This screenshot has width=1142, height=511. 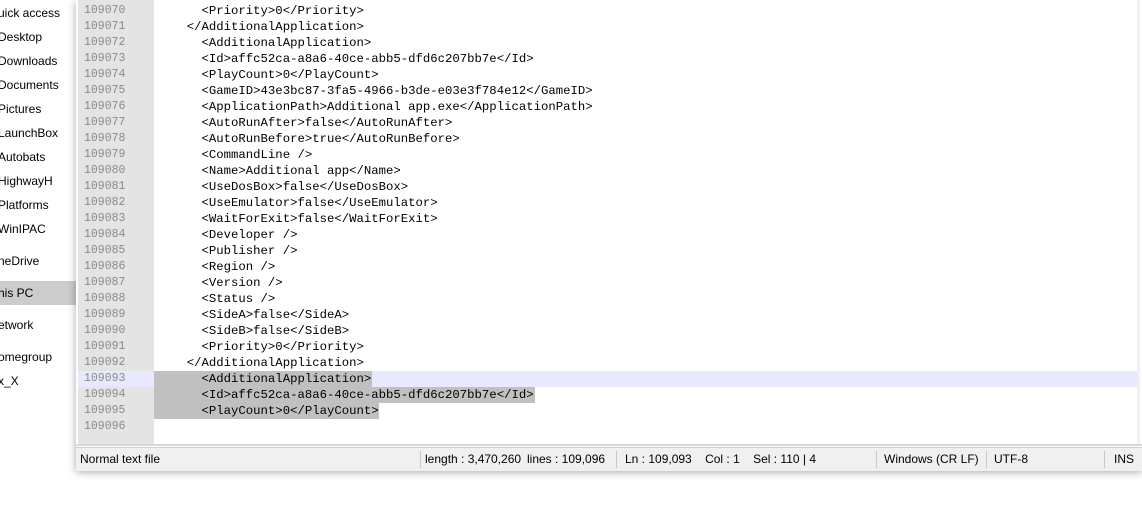 What do you see at coordinates (105, 42) in the screenshot?
I see `line-number: 109072` at bounding box center [105, 42].